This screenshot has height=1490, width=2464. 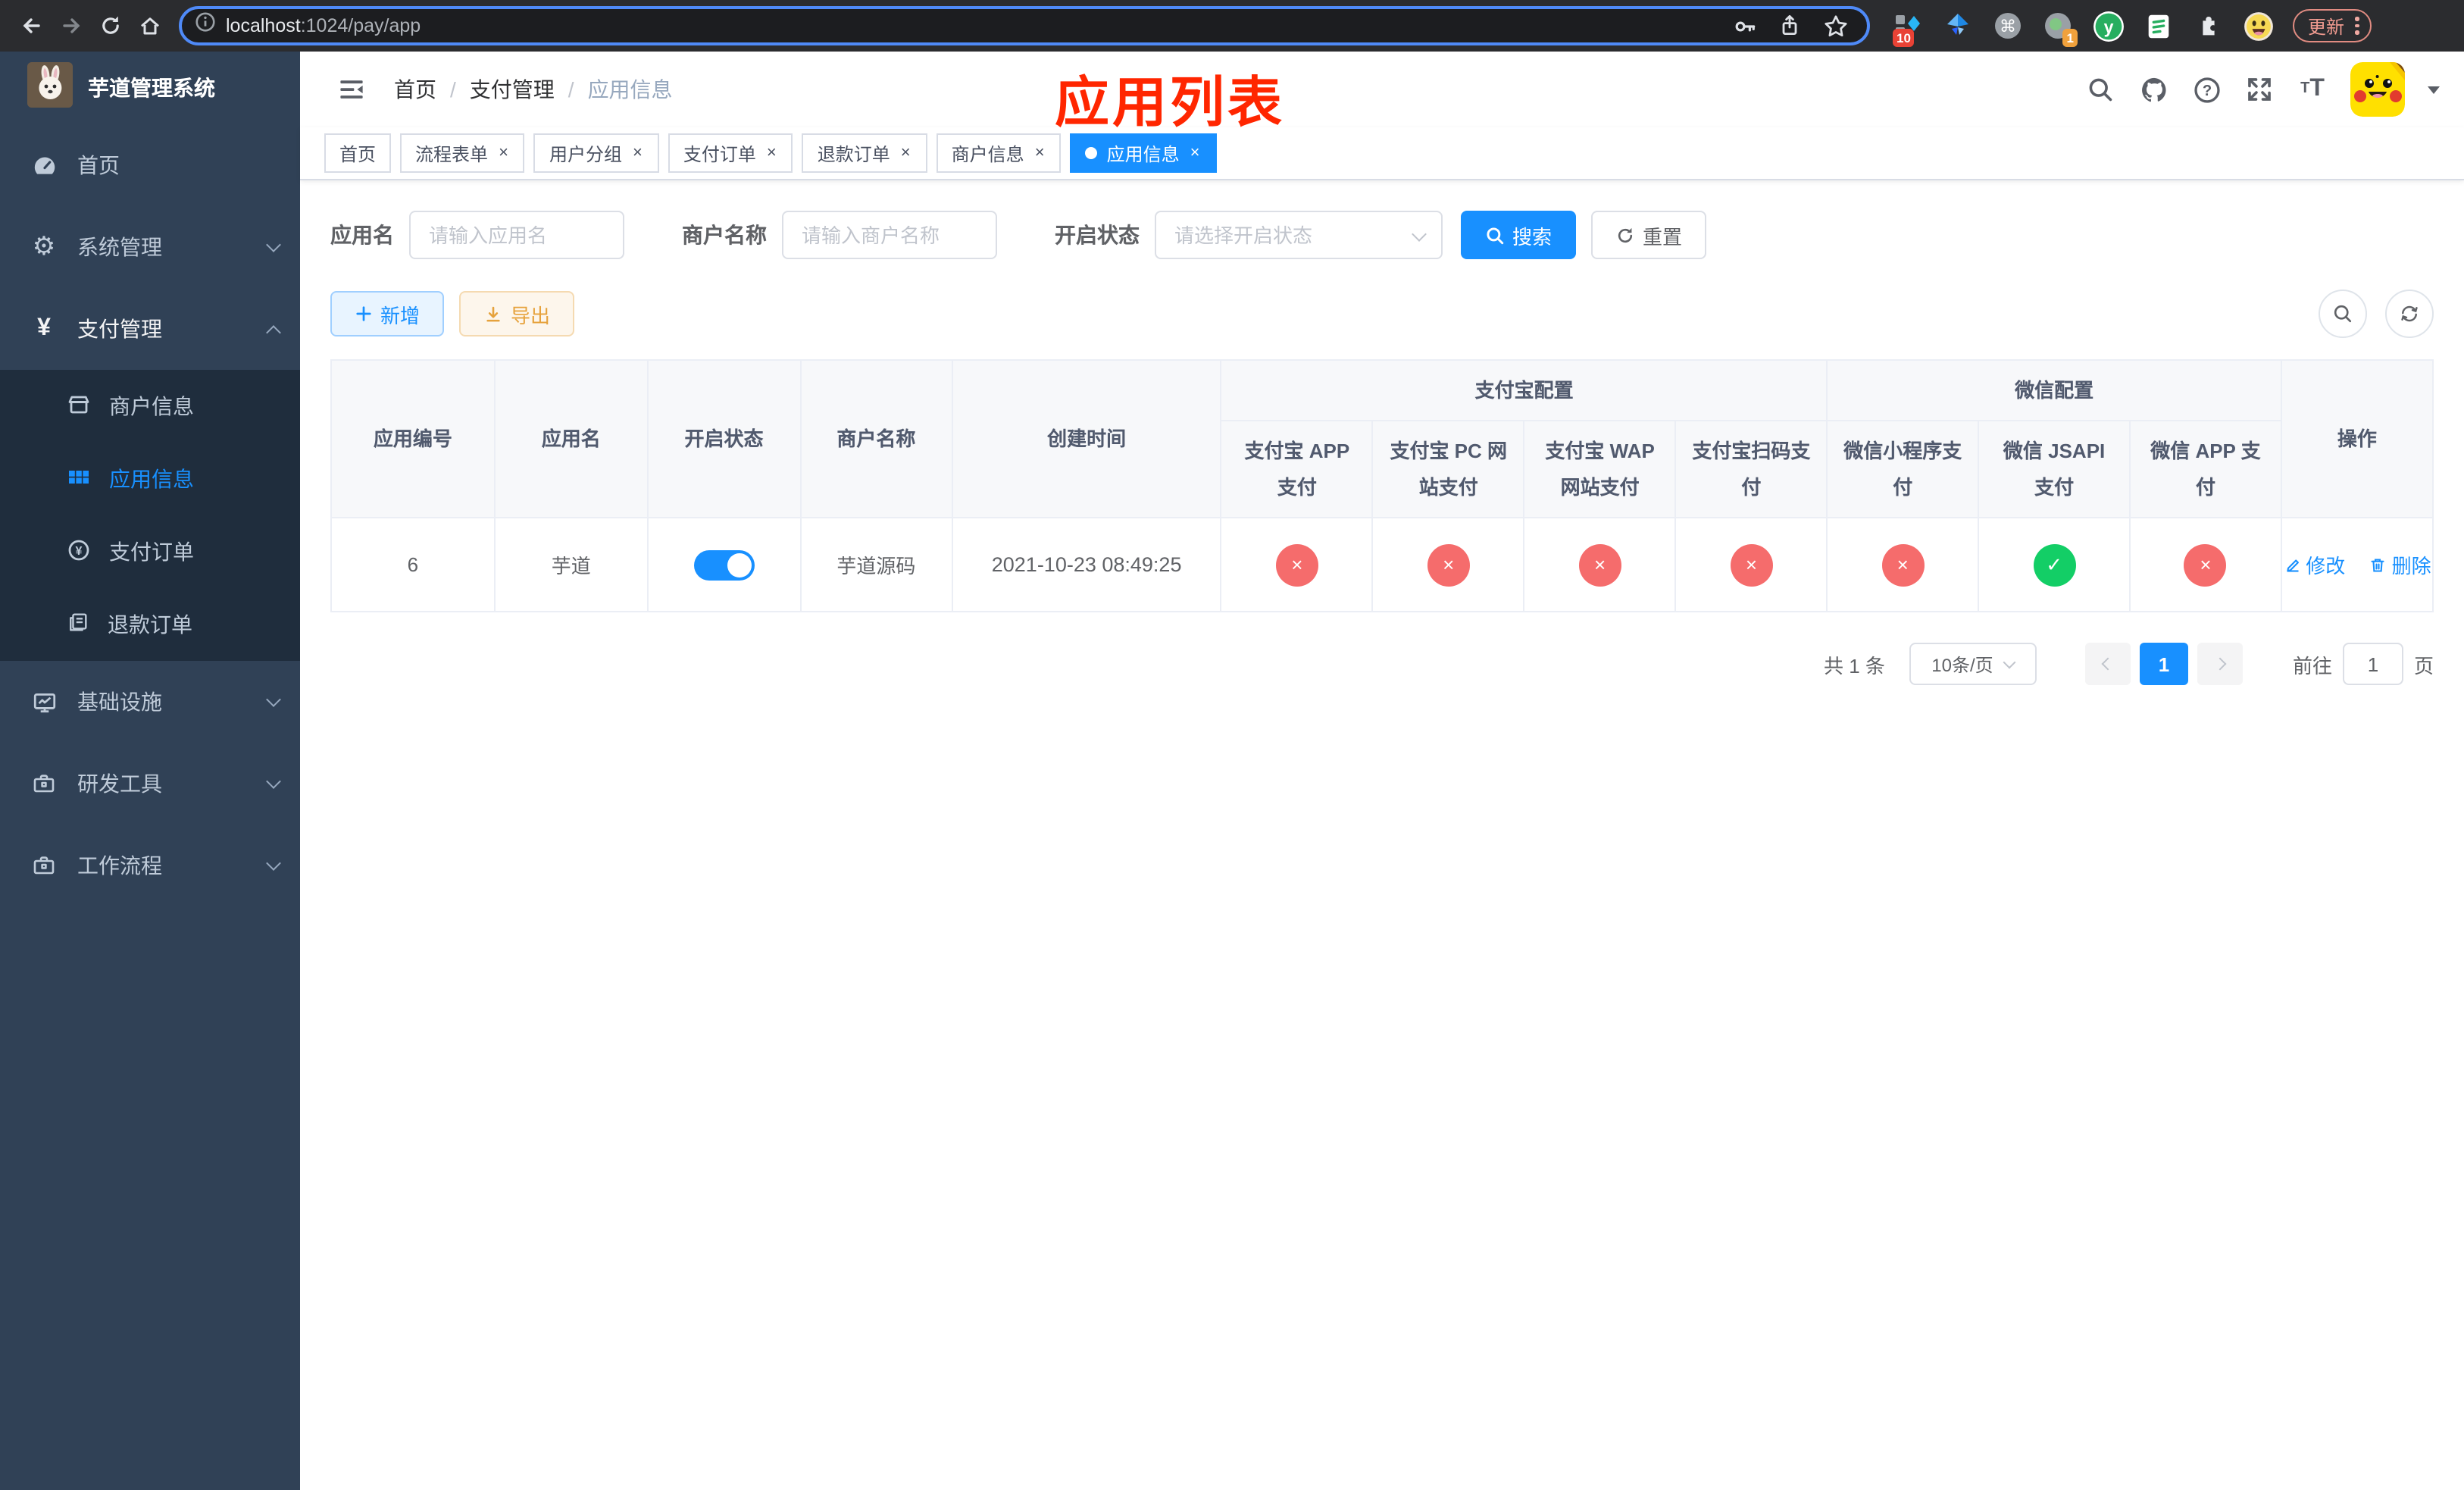 I want to click on edit-link: 修改, so click(x=2314, y=565).